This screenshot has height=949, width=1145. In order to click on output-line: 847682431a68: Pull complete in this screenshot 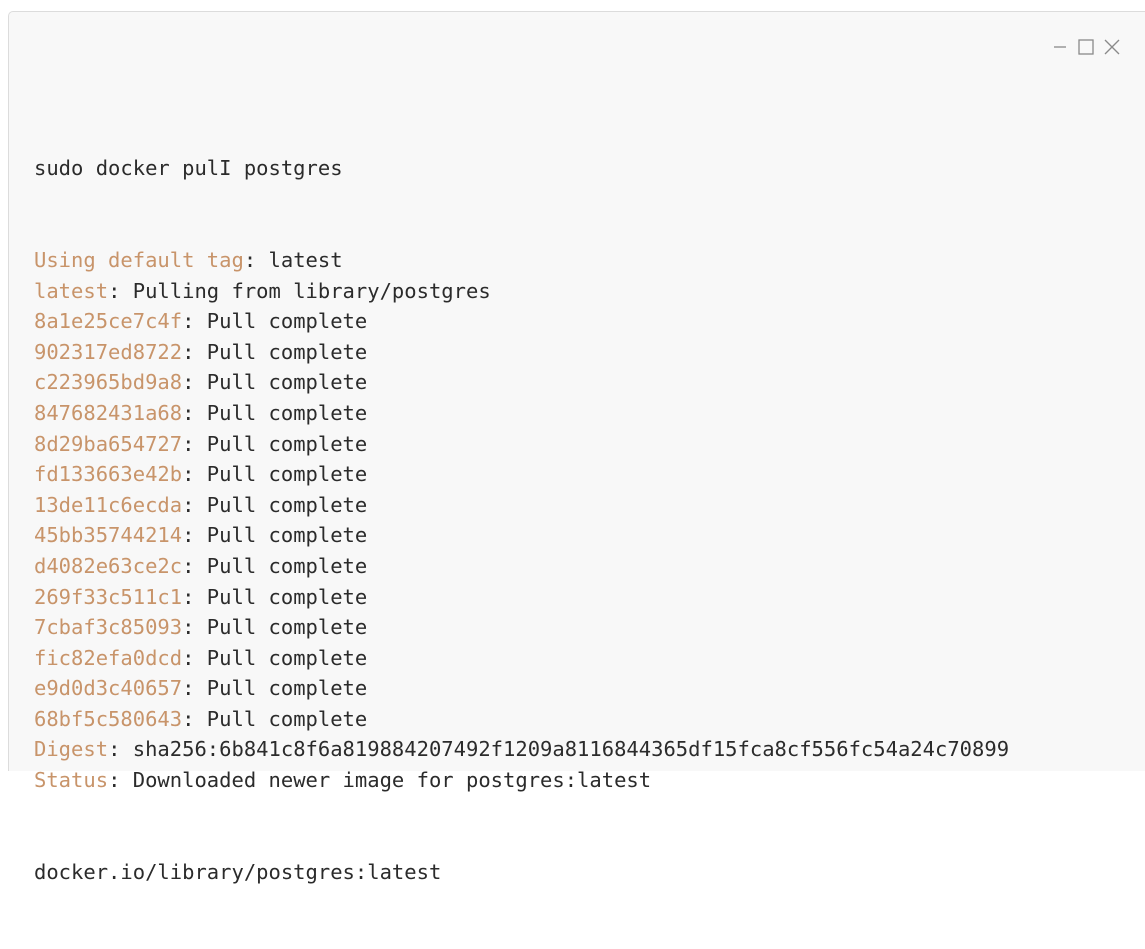, I will do `click(521, 413)`.